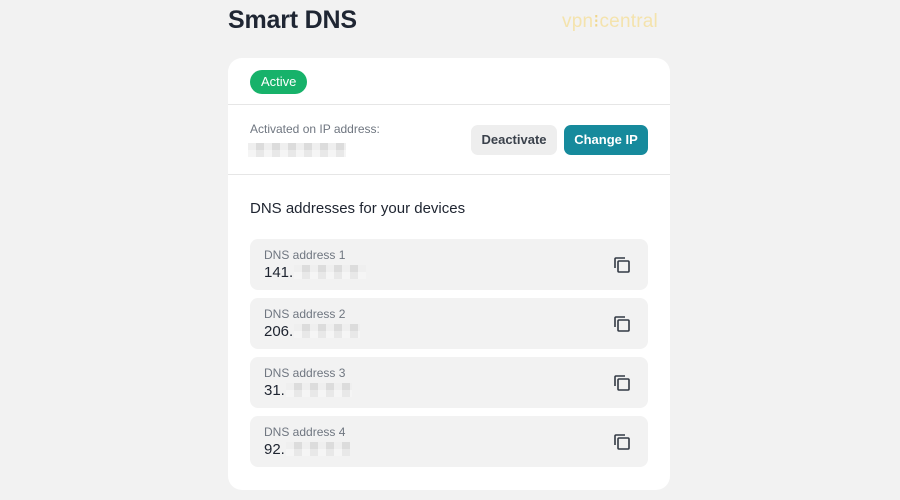 The height and width of the screenshot is (500, 900). What do you see at coordinates (305, 432) in the screenshot?
I see `dns-address-label: DNS address 4` at bounding box center [305, 432].